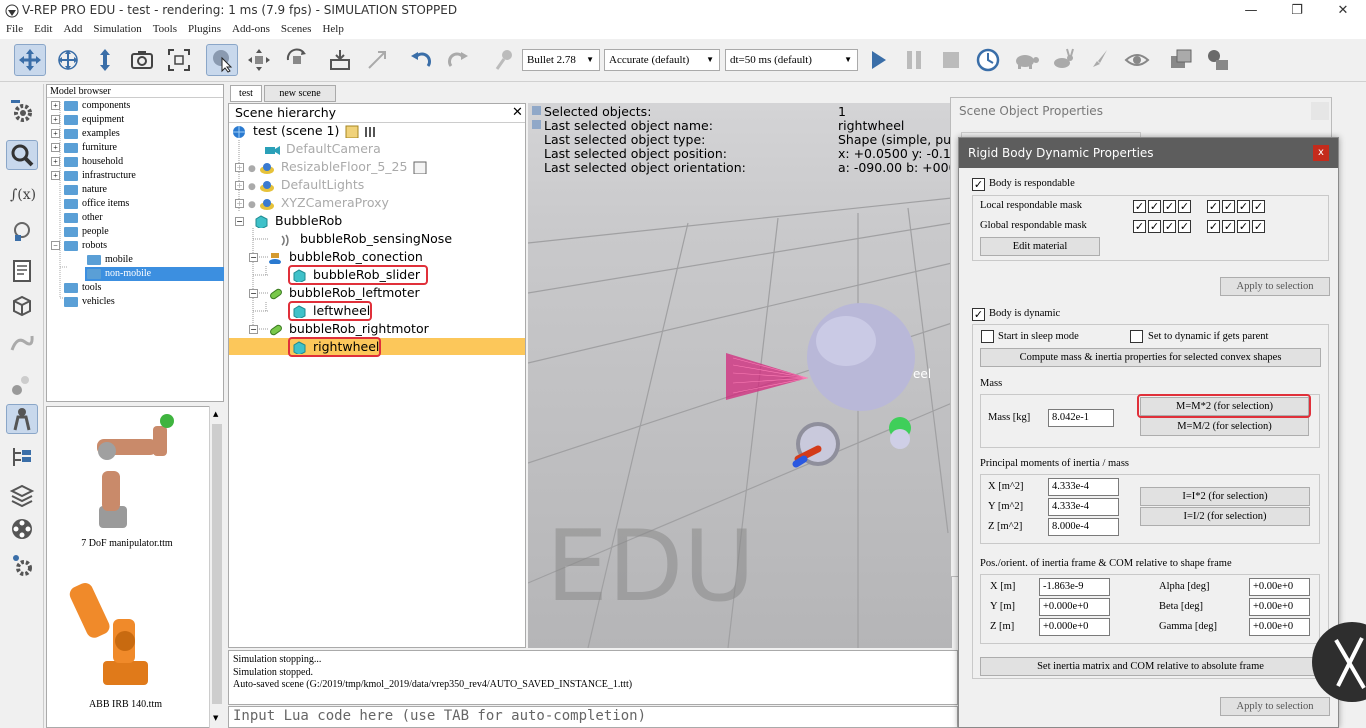  Describe the element at coordinates (22, 495) in the screenshot. I see `layers-button` at that location.